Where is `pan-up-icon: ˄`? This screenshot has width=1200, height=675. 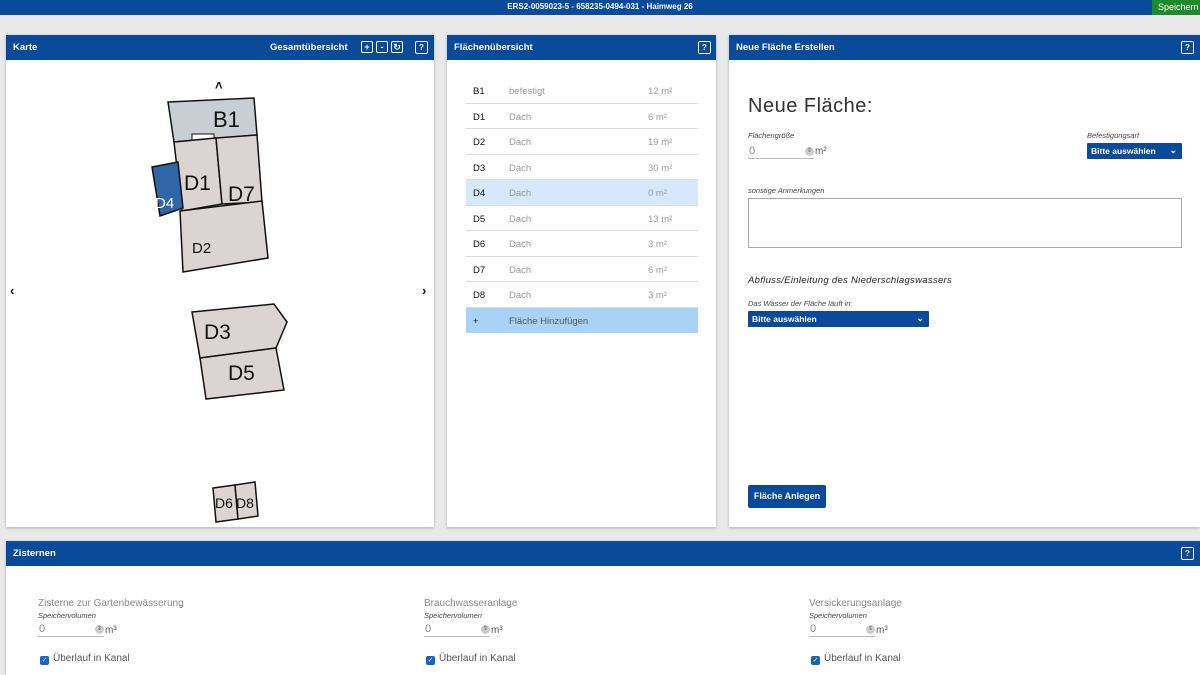
pan-up-icon: ˄ is located at coordinates (219, 85).